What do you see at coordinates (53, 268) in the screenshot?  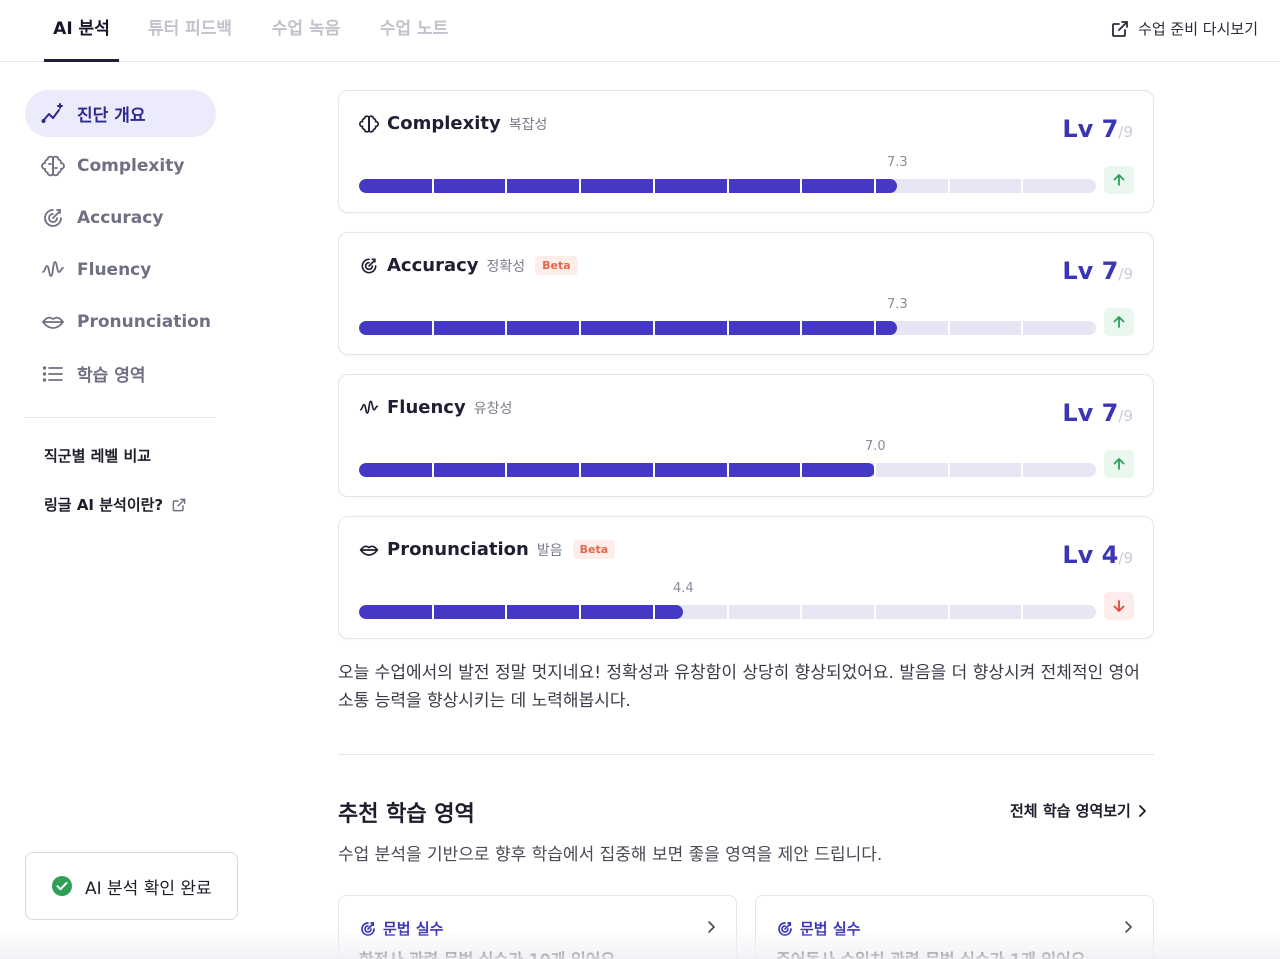 I see `wave-icon` at bounding box center [53, 268].